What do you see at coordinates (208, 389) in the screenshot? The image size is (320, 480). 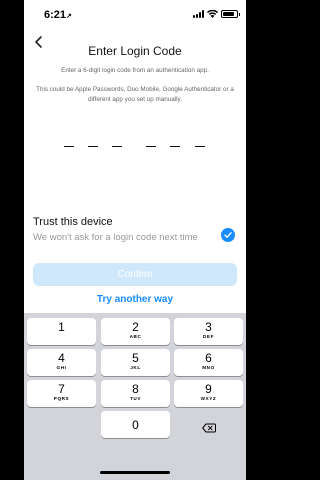 I see `key-number: 9` at bounding box center [208, 389].